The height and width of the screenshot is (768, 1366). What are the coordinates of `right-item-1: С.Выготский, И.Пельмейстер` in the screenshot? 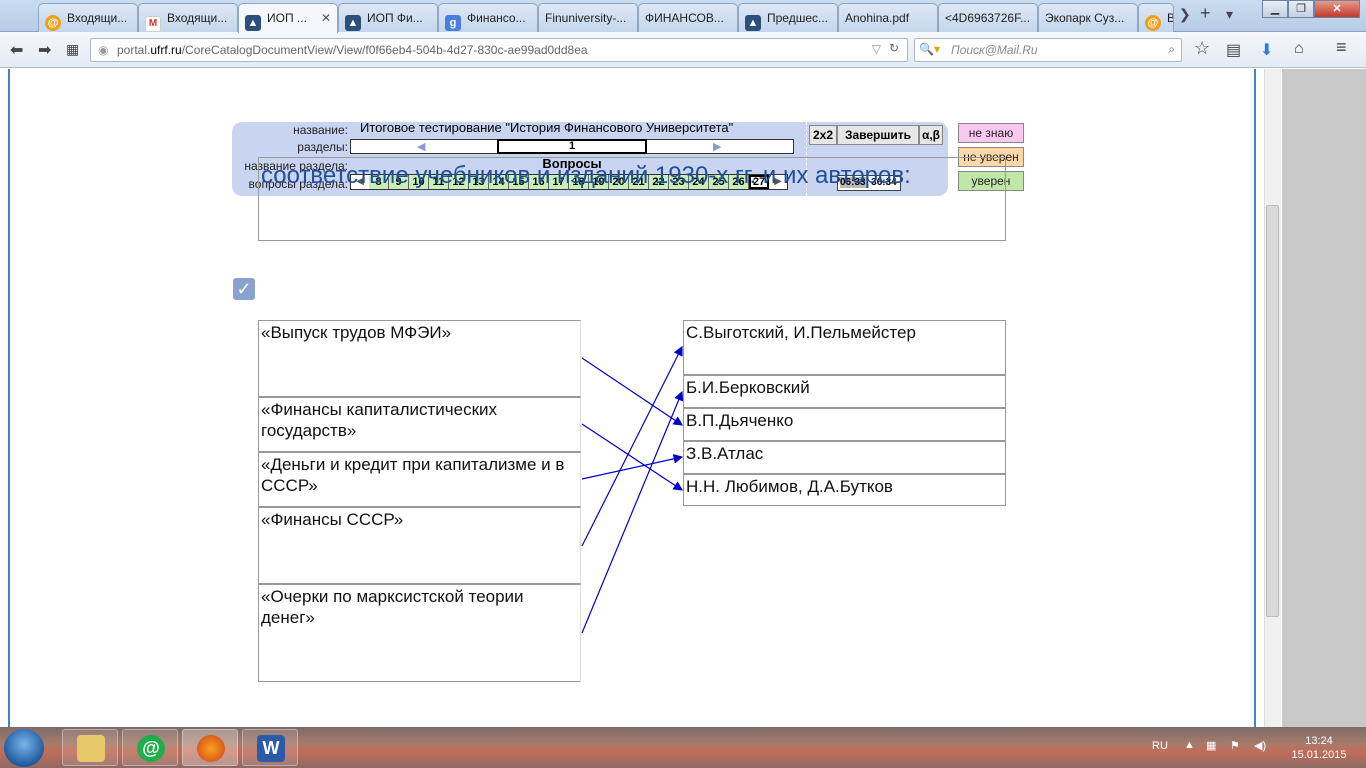 It's located at (844, 347).